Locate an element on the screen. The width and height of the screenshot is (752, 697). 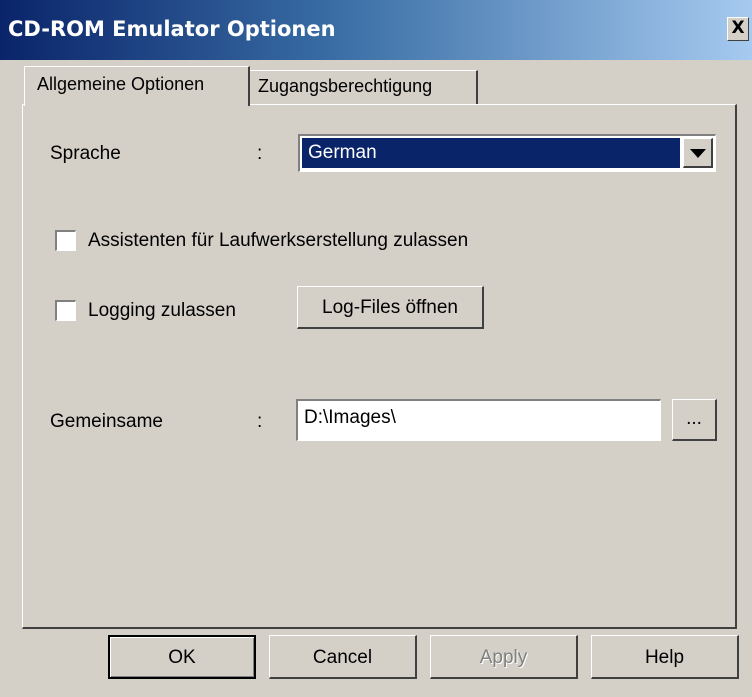
open-log-files-button: Log-Files öffnen is located at coordinates (390, 307).